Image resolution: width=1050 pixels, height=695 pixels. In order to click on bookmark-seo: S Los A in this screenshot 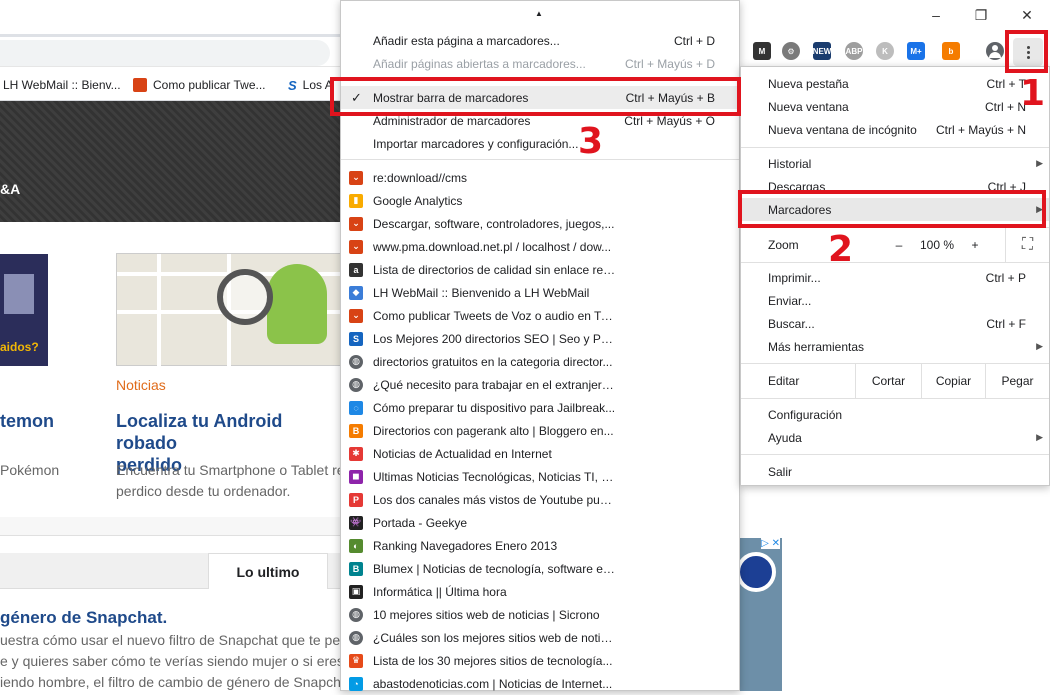, I will do `click(310, 85)`.